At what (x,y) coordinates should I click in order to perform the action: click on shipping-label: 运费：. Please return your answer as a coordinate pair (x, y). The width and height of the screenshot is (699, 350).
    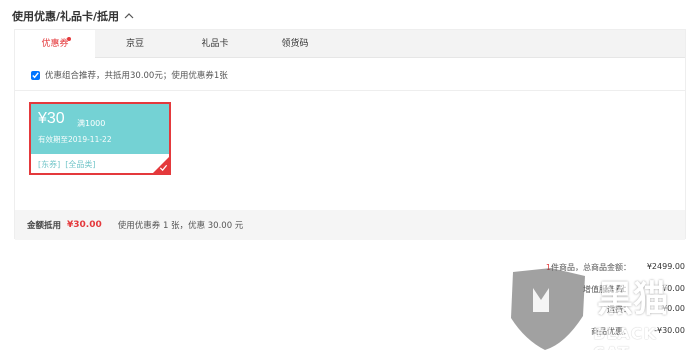
    Looking at the image, I should click on (619, 309).